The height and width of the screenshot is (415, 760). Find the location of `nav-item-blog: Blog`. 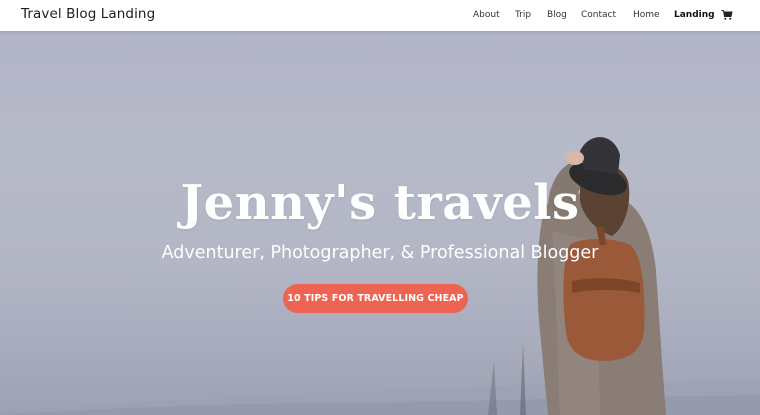

nav-item-blog: Blog is located at coordinates (557, 15).